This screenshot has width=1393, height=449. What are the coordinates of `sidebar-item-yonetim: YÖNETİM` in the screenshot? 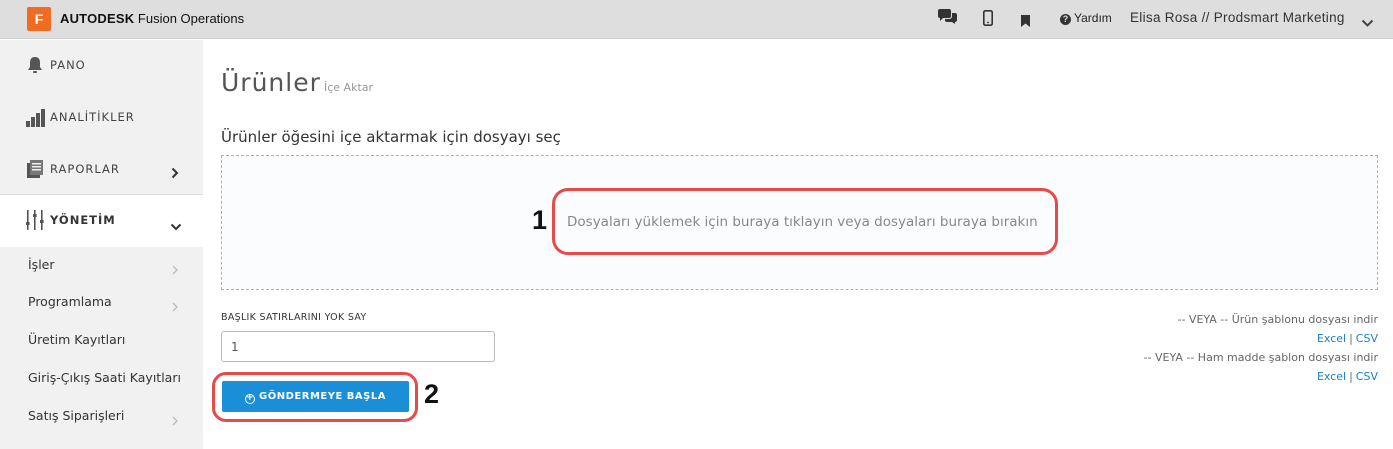 It's located at (101, 221).